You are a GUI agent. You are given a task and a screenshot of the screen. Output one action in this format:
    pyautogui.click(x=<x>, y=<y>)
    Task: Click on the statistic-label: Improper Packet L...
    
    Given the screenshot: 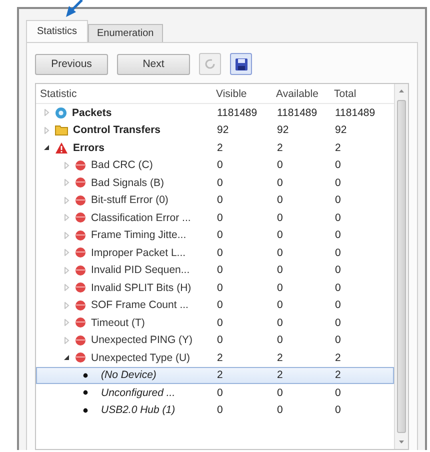 What is the action you would take?
    pyautogui.click(x=138, y=252)
    